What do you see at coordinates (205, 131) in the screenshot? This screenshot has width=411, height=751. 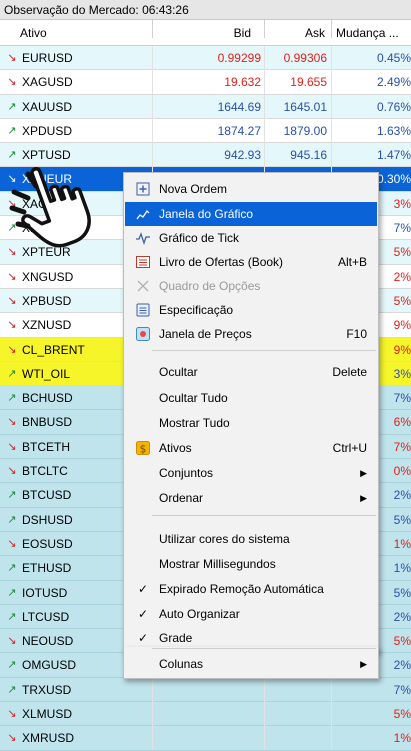 I see `table-row: ↗ XPDUSD 1874.27 1879.00 1.63%` at bounding box center [205, 131].